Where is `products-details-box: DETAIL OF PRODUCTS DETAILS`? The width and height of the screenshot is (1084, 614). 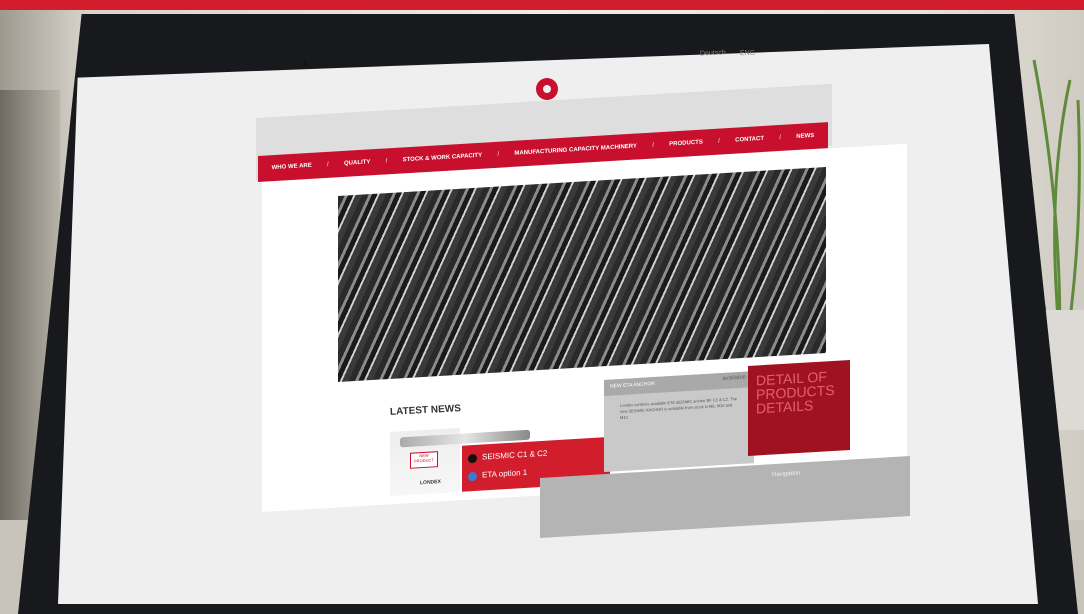 products-details-box: DETAIL OF PRODUCTS DETAILS is located at coordinates (799, 407).